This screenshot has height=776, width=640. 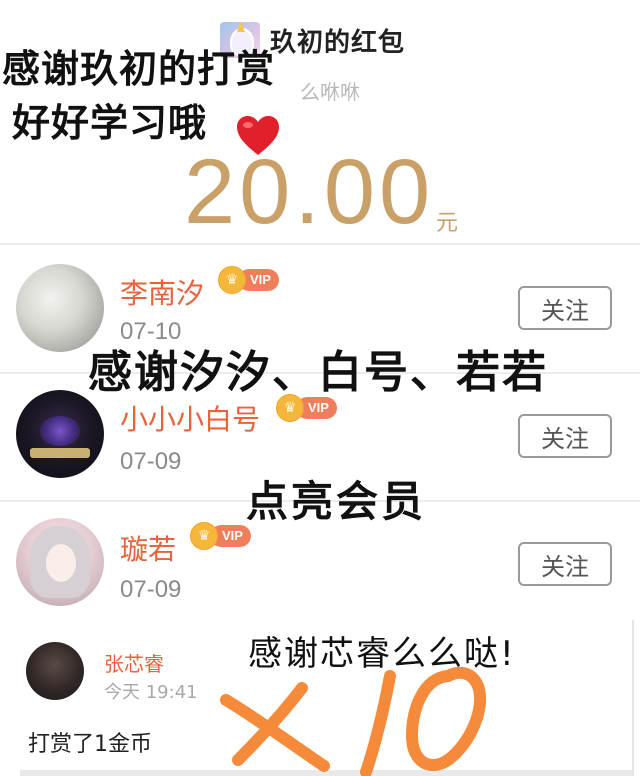 I want to click on unicorn-horn-icon, so click(x=241, y=27).